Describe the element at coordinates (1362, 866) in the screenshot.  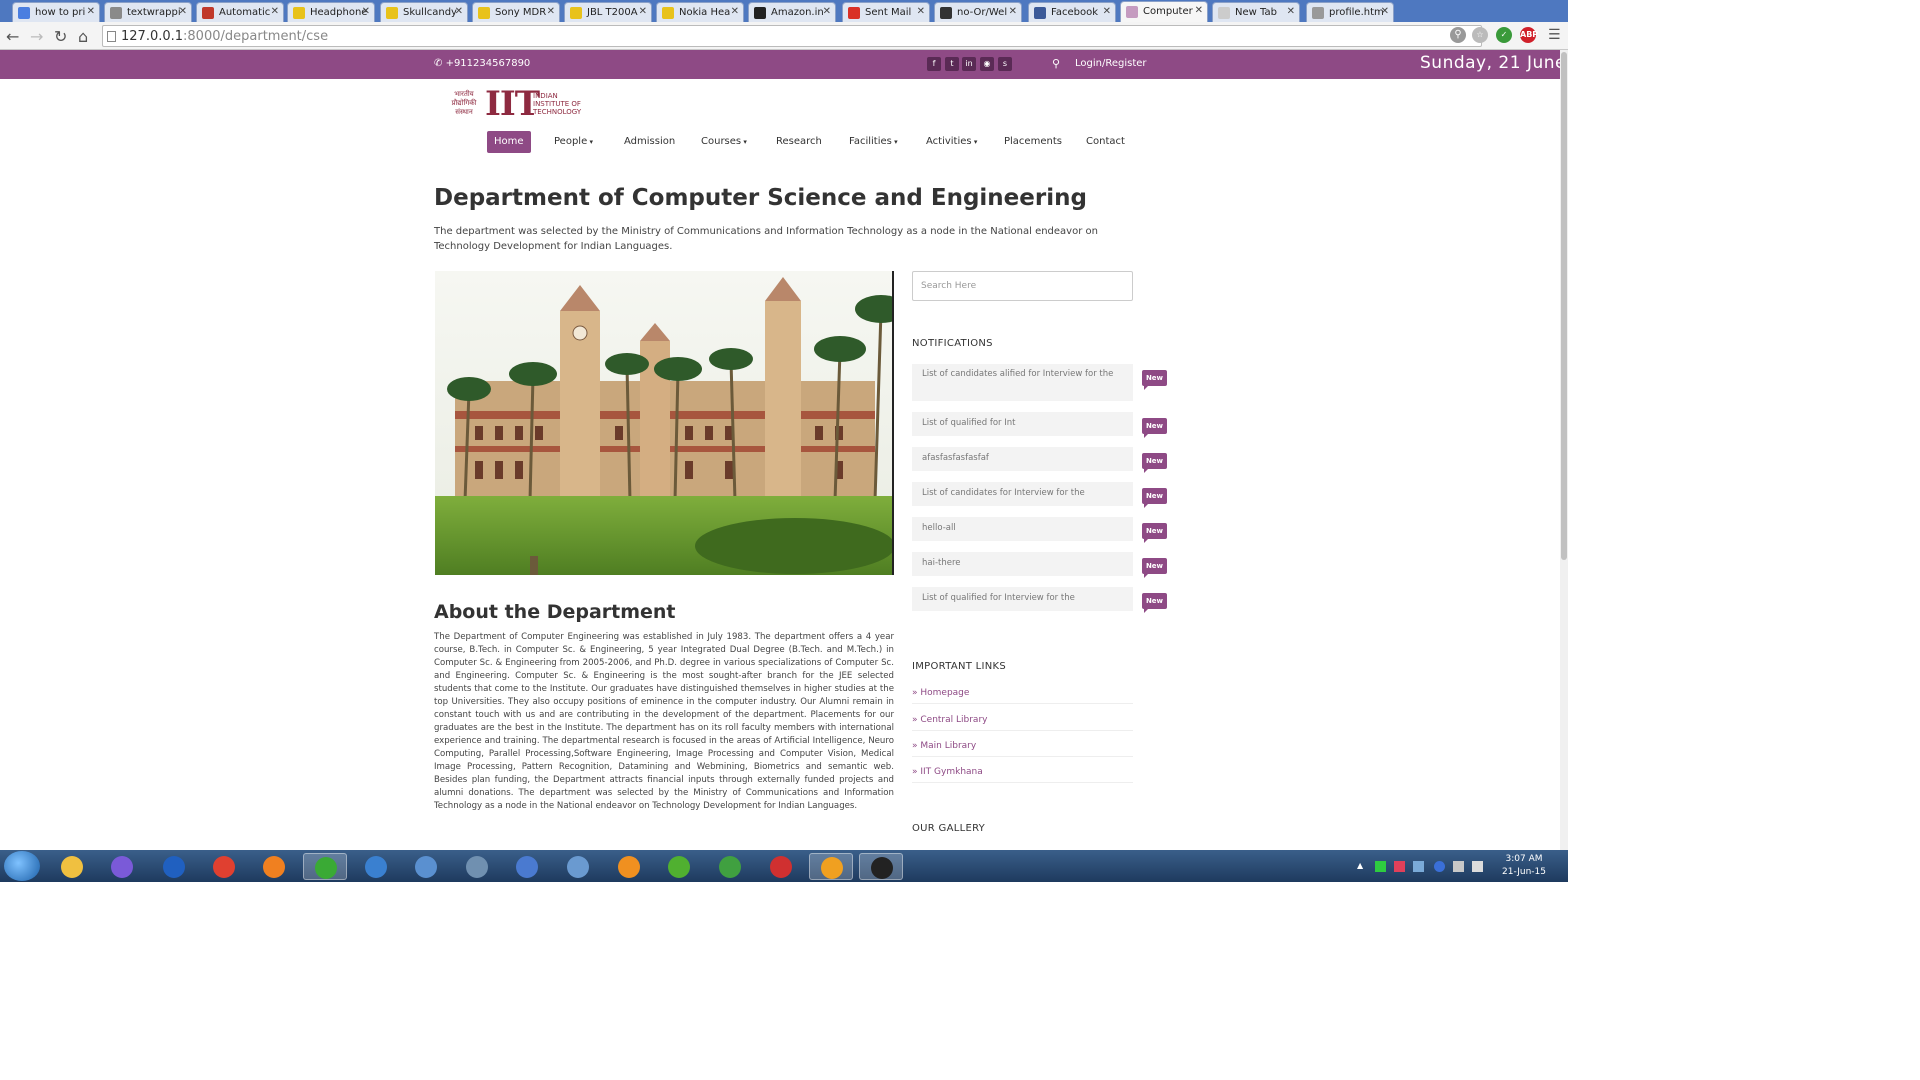
I see `tray-expand-icon: ▲` at that location.